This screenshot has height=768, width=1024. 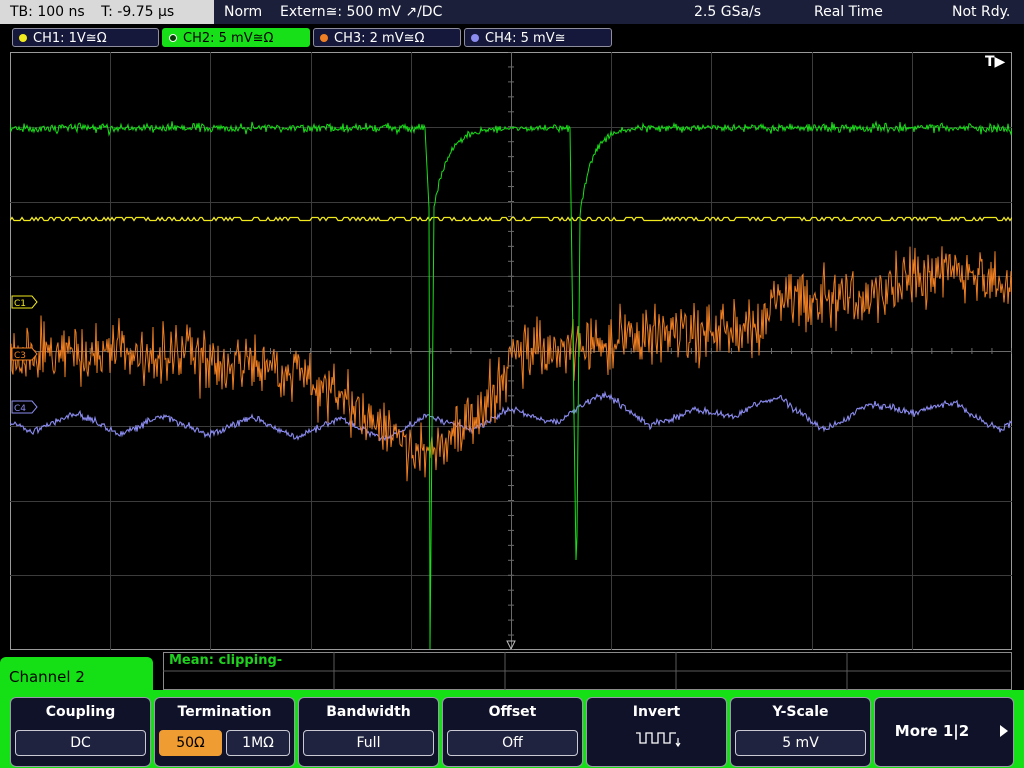 I want to click on ch4-marker: C4, so click(x=24, y=407).